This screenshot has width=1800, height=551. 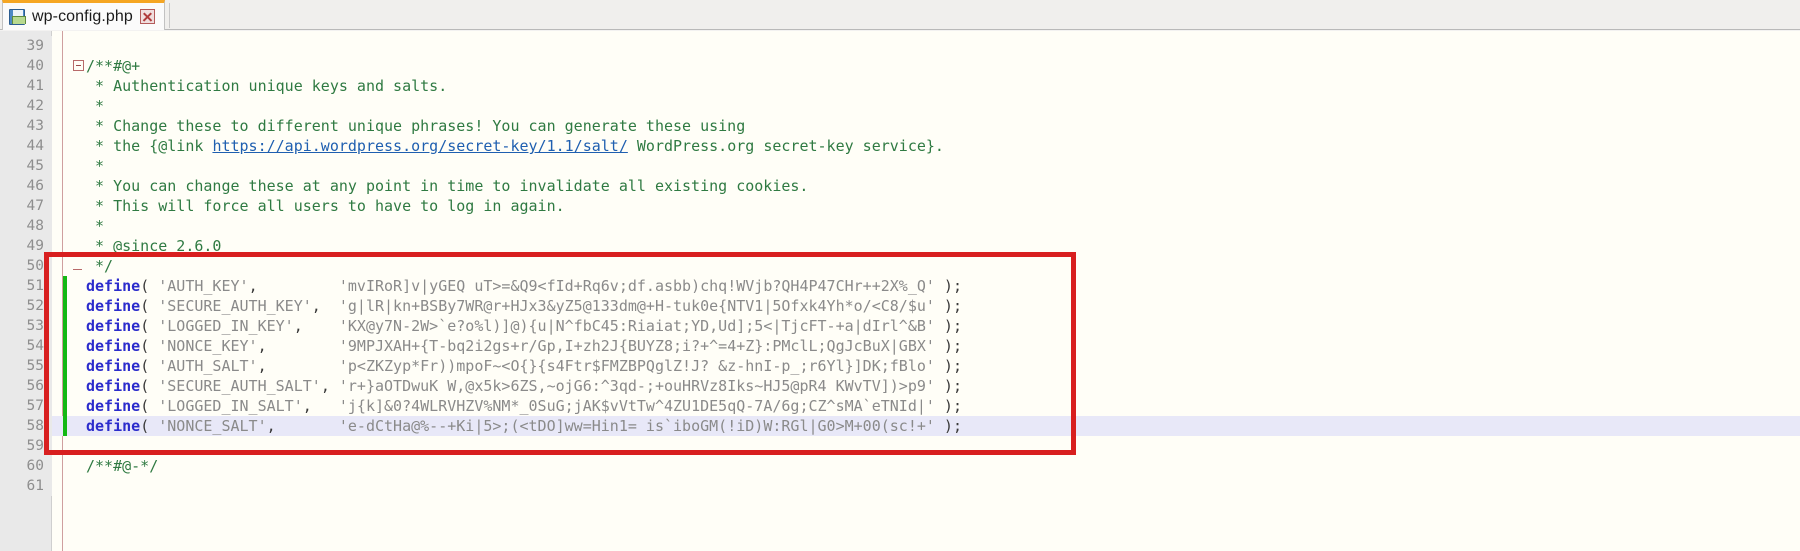 What do you see at coordinates (35, 386) in the screenshot?
I see `line-number: 56` at bounding box center [35, 386].